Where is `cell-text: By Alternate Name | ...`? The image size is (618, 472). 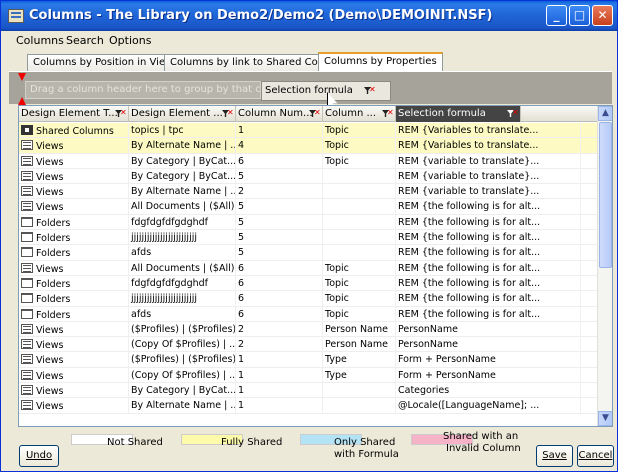
cell-text: By Alternate Name | ... is located at coordinates (183, 192).